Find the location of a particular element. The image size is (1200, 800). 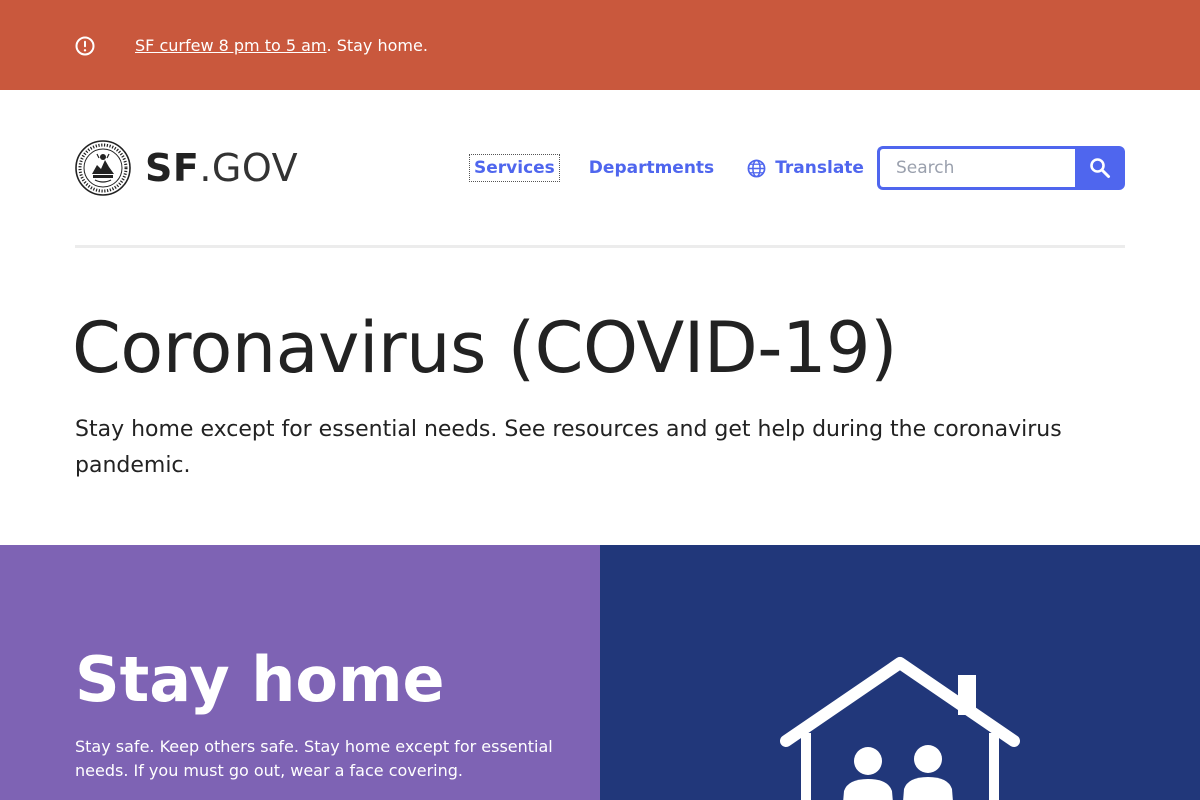

curfew-link: SF curfew 8 pm to 5 am is located at coordinates (231, 45).